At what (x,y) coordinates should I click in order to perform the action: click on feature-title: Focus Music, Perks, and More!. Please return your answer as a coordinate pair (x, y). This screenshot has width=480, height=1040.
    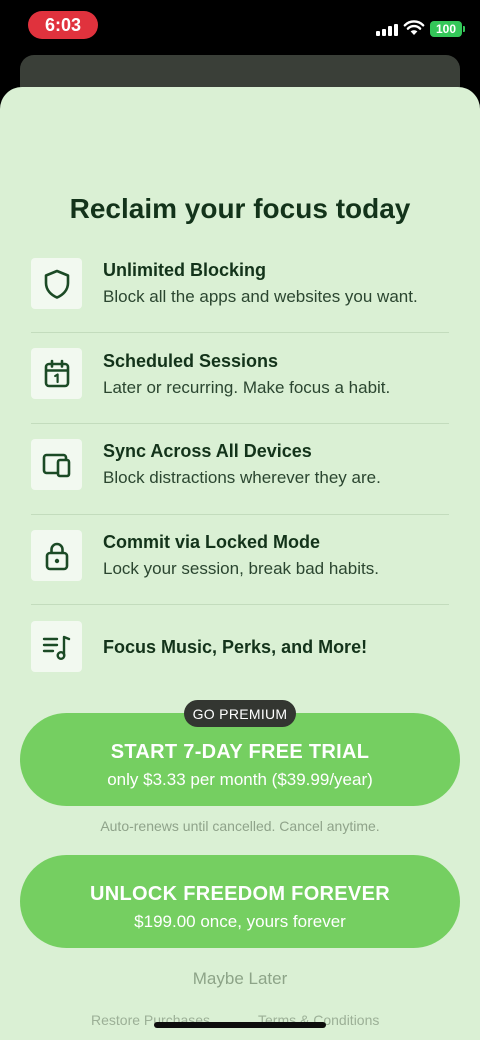
    Looking at the image, I should click on (235, 647).